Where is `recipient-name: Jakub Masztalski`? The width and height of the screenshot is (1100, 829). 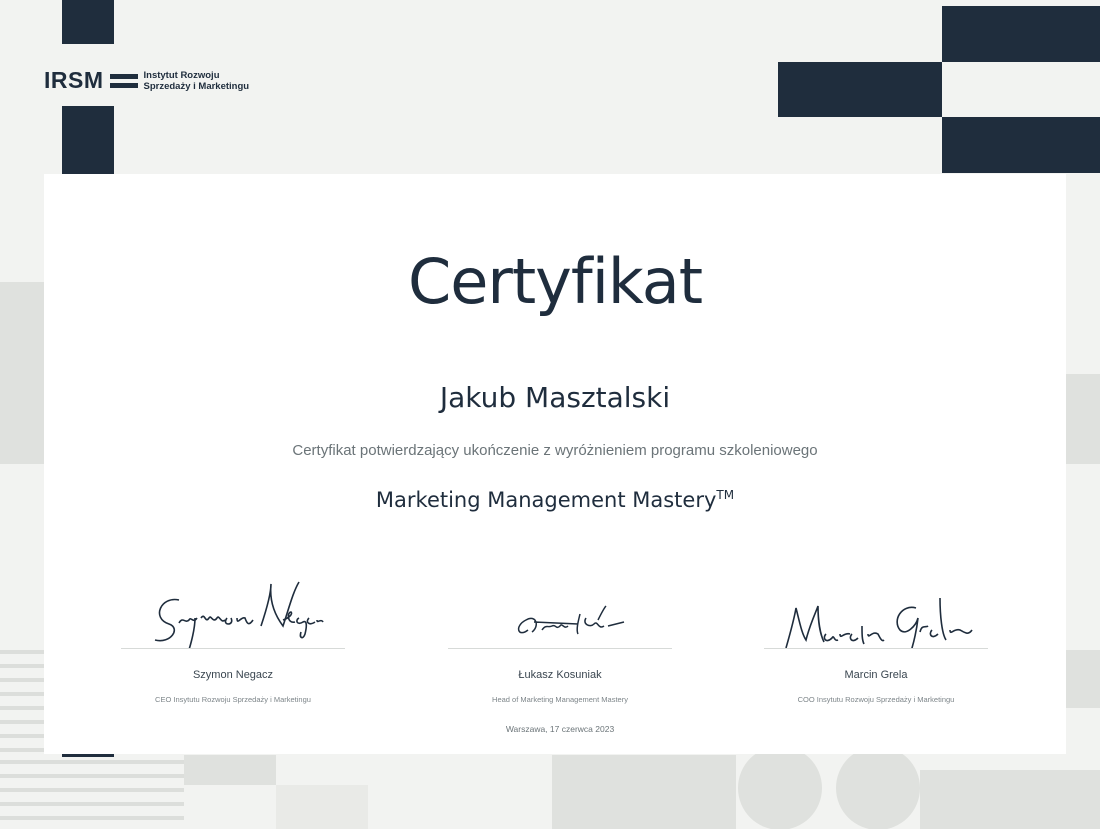
recipient-name: Jakub Masztalski is located at coordinates (555, 397).